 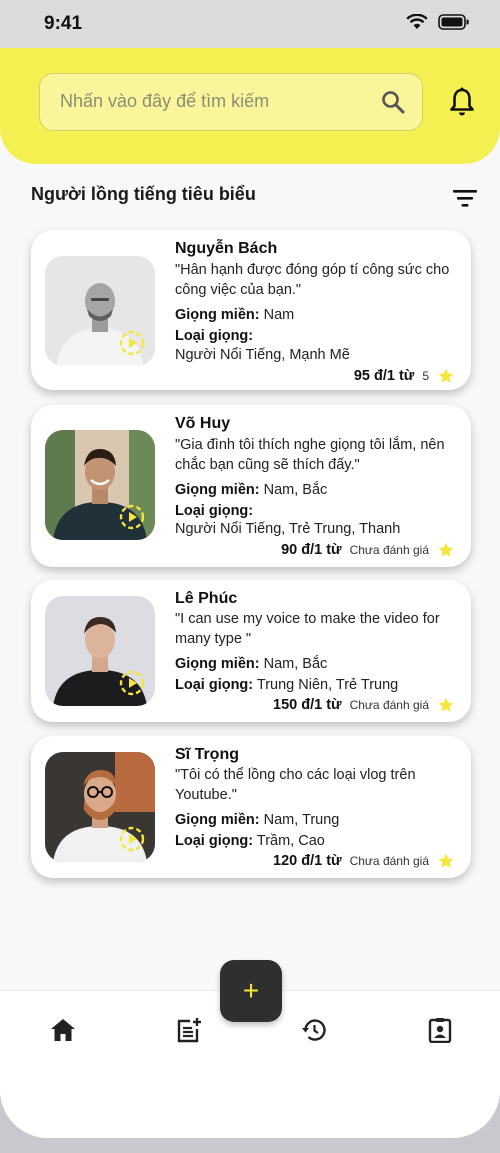 I want to click on voice-name: Lê Phúc, so click(x=206, y=598).